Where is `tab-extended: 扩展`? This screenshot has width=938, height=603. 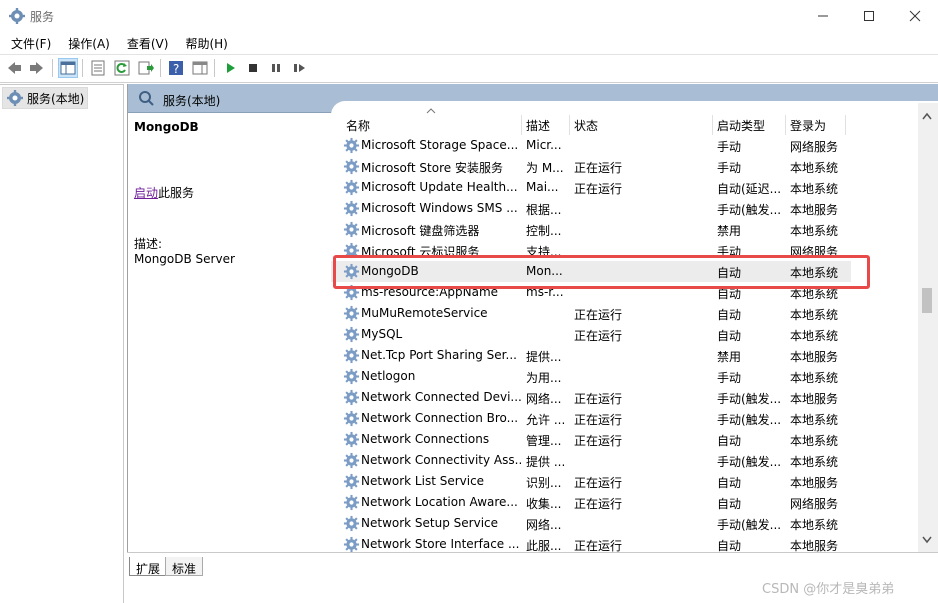 tab-extended: 扩展 is located at coordinates (148, 566).